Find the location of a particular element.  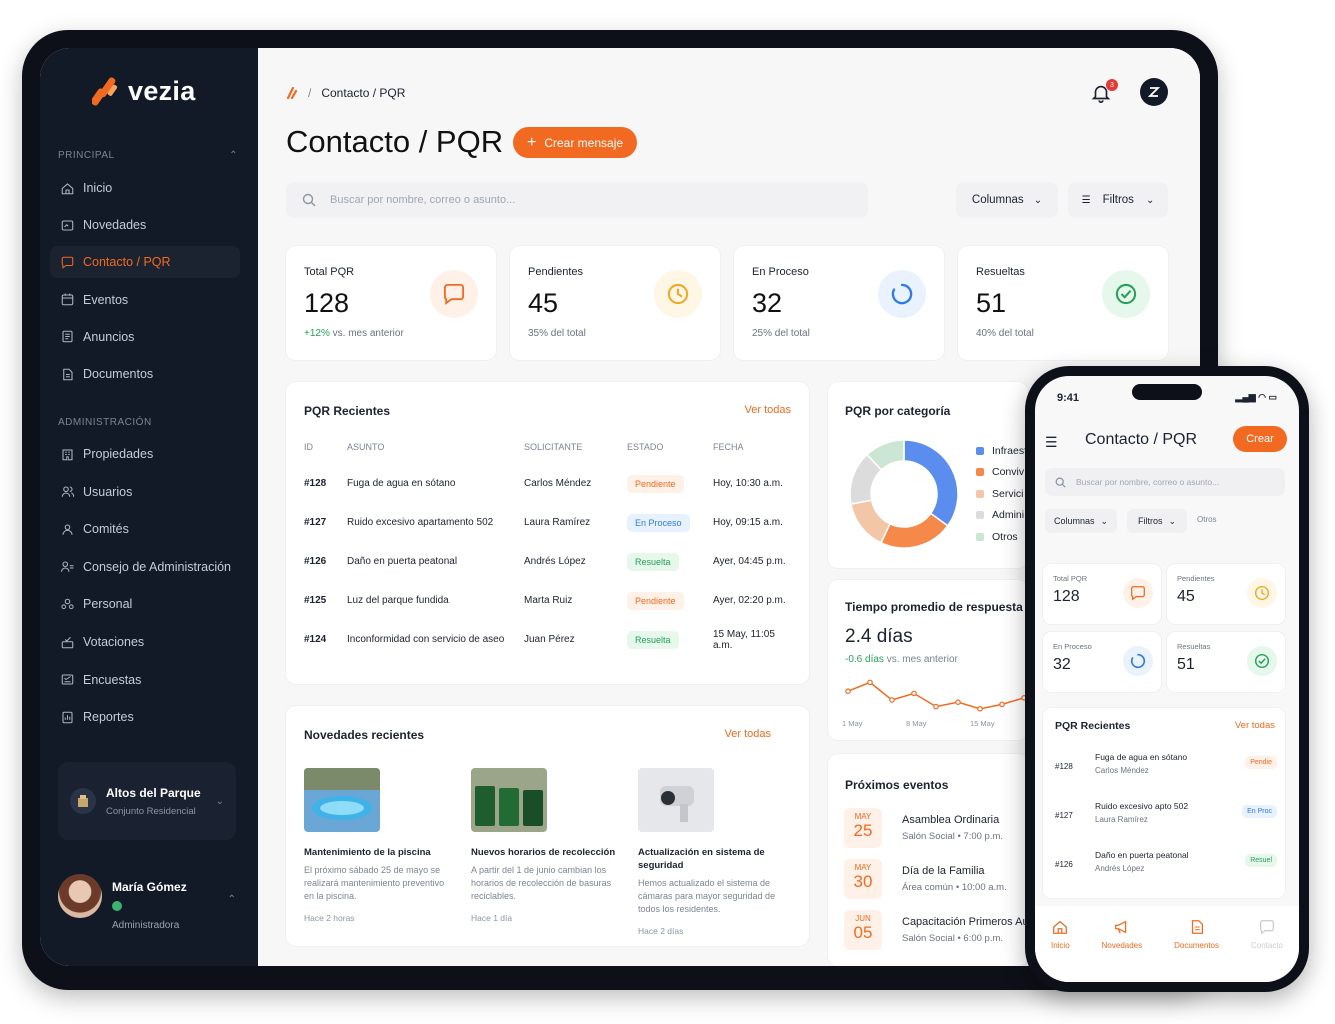

sidebar-item-1: Usuarios is located at coordinates (145, 492).